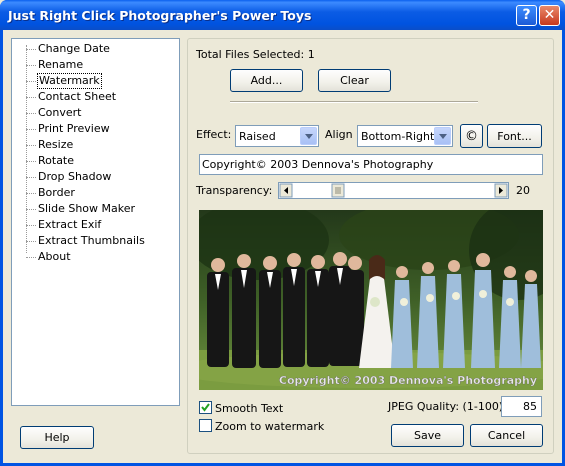 Image resolution: width=565 pixels, height=466 pixels. What do you see at coordinates (77, 96) in the screenshot?
I see `tree-item-label: Contact Sheet` at bounding box center [77, 96].